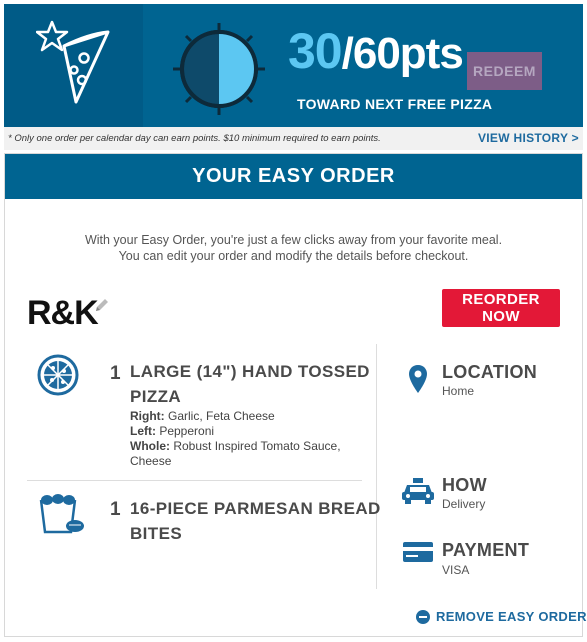 This screenshot has width=587, height=642. Describe the element at coordinates (464, 504) in the screenshot. I see `how-value: Delivery` at that location.